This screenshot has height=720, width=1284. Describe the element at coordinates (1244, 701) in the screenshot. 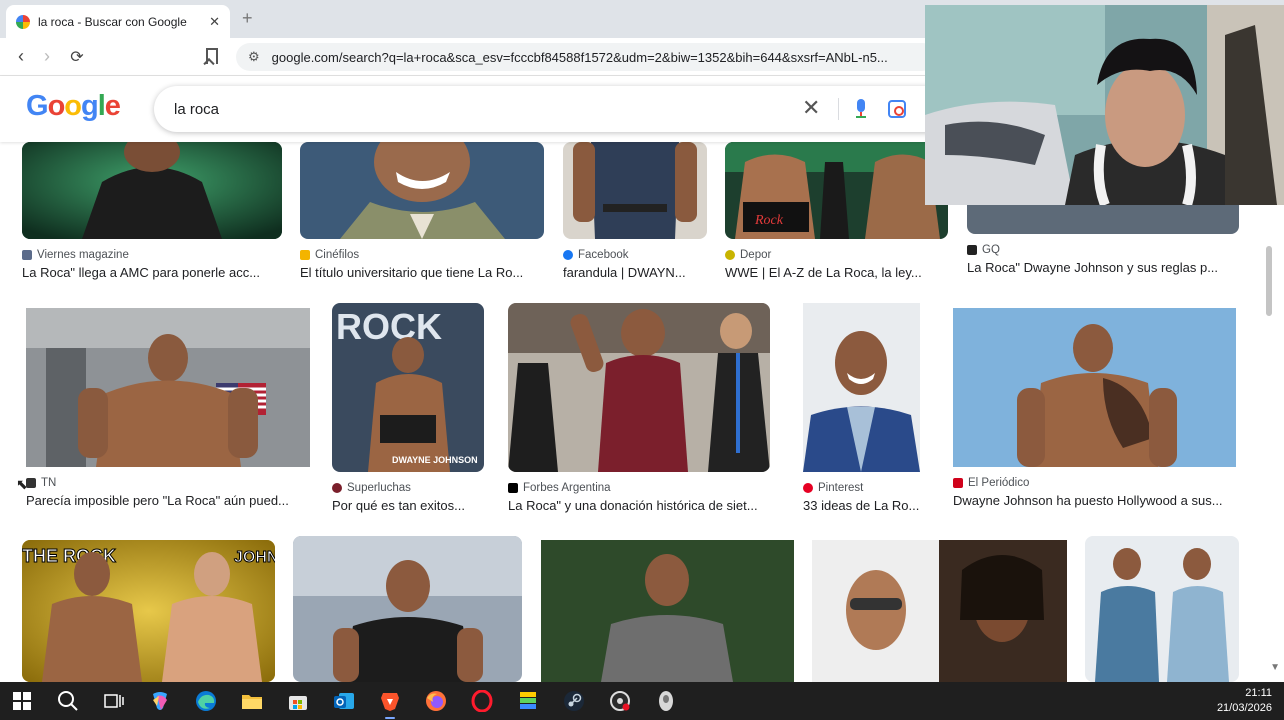

I see `system-clock: 21:11 21/03/2026` at that location.